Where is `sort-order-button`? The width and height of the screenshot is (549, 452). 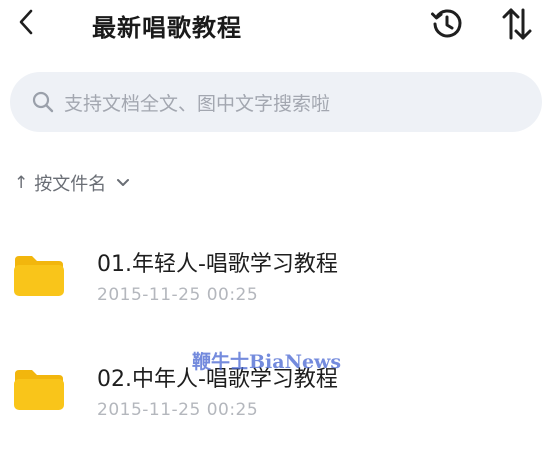 sort-order-button is located at coordinates (517, 24).